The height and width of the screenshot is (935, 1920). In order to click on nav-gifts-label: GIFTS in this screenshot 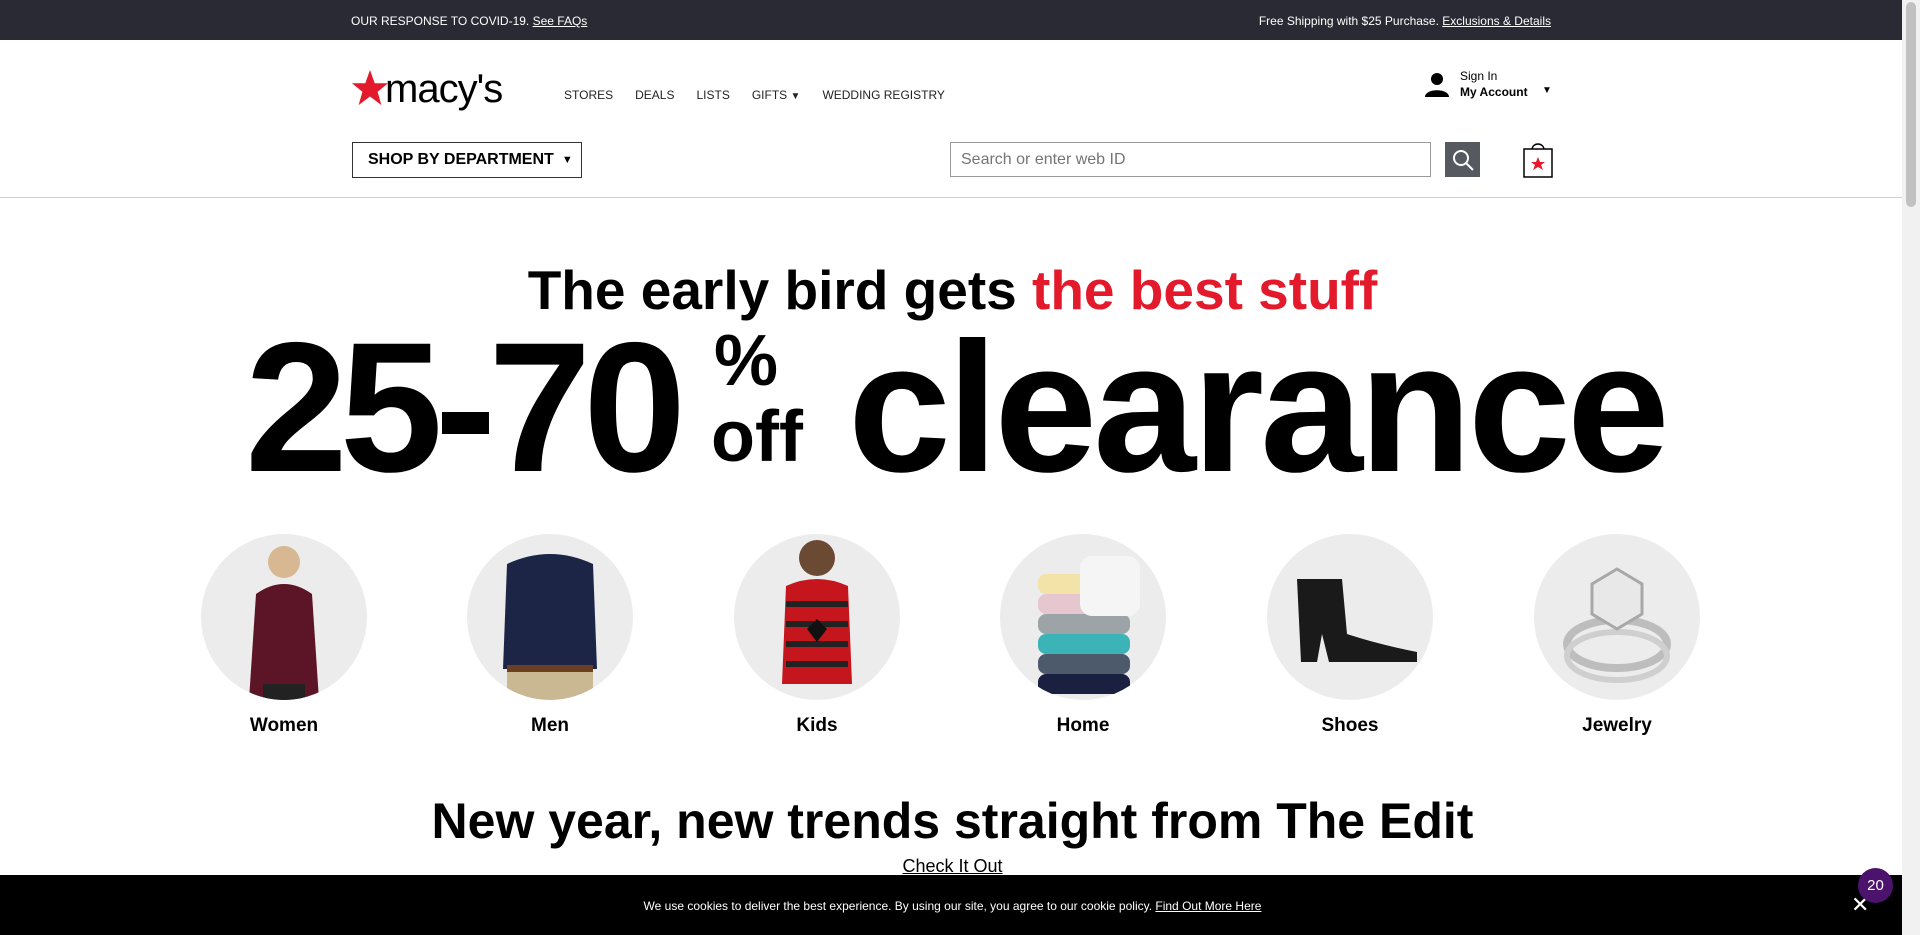, I will do `click(769, 95)`.